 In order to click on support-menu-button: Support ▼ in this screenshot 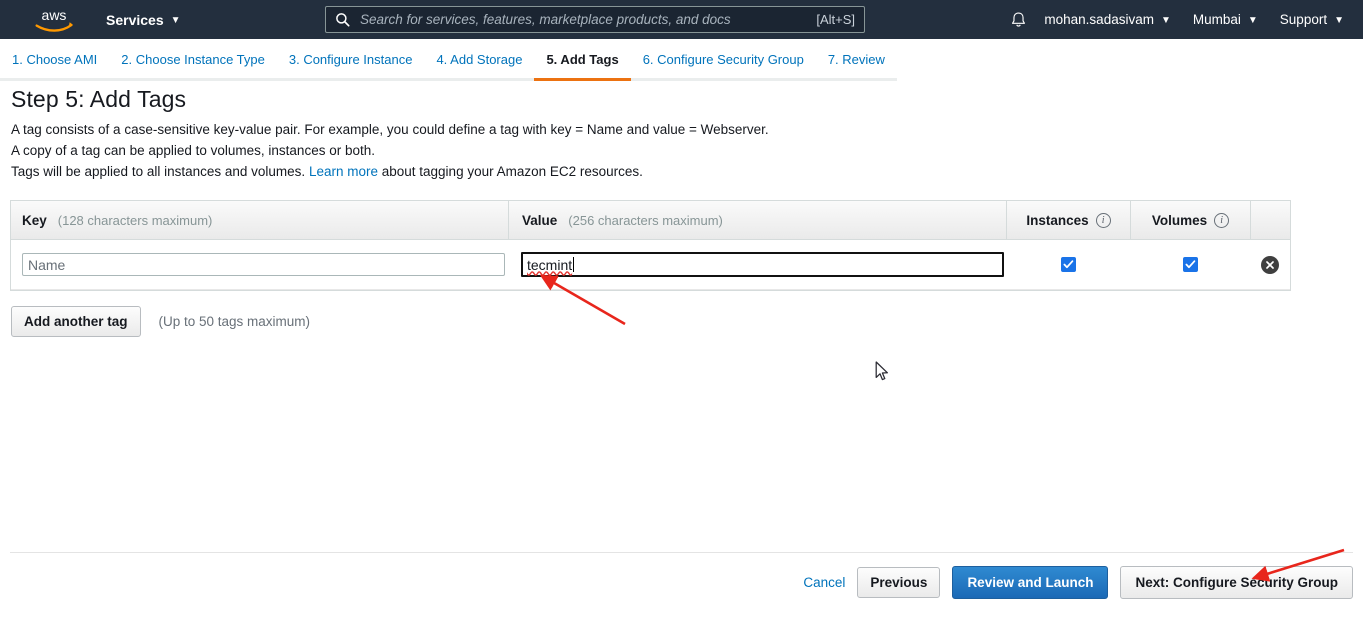, I will do `click(1312, 19)`.